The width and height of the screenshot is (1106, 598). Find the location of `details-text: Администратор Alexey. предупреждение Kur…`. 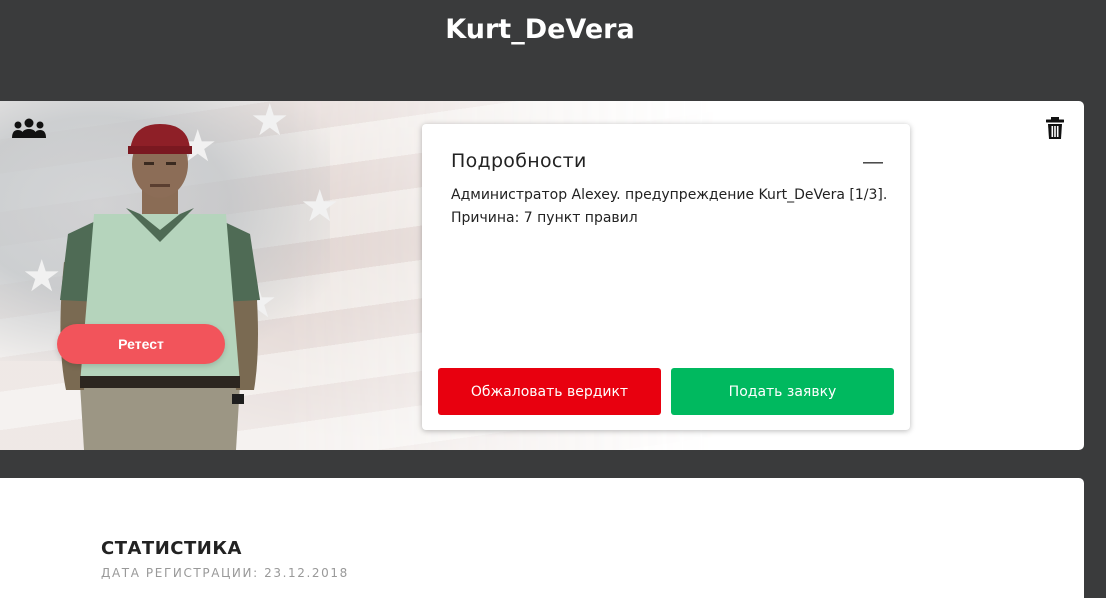

details-text: Администратор Alexey. предупреждение Kur… is located at coordinates (669, 206).